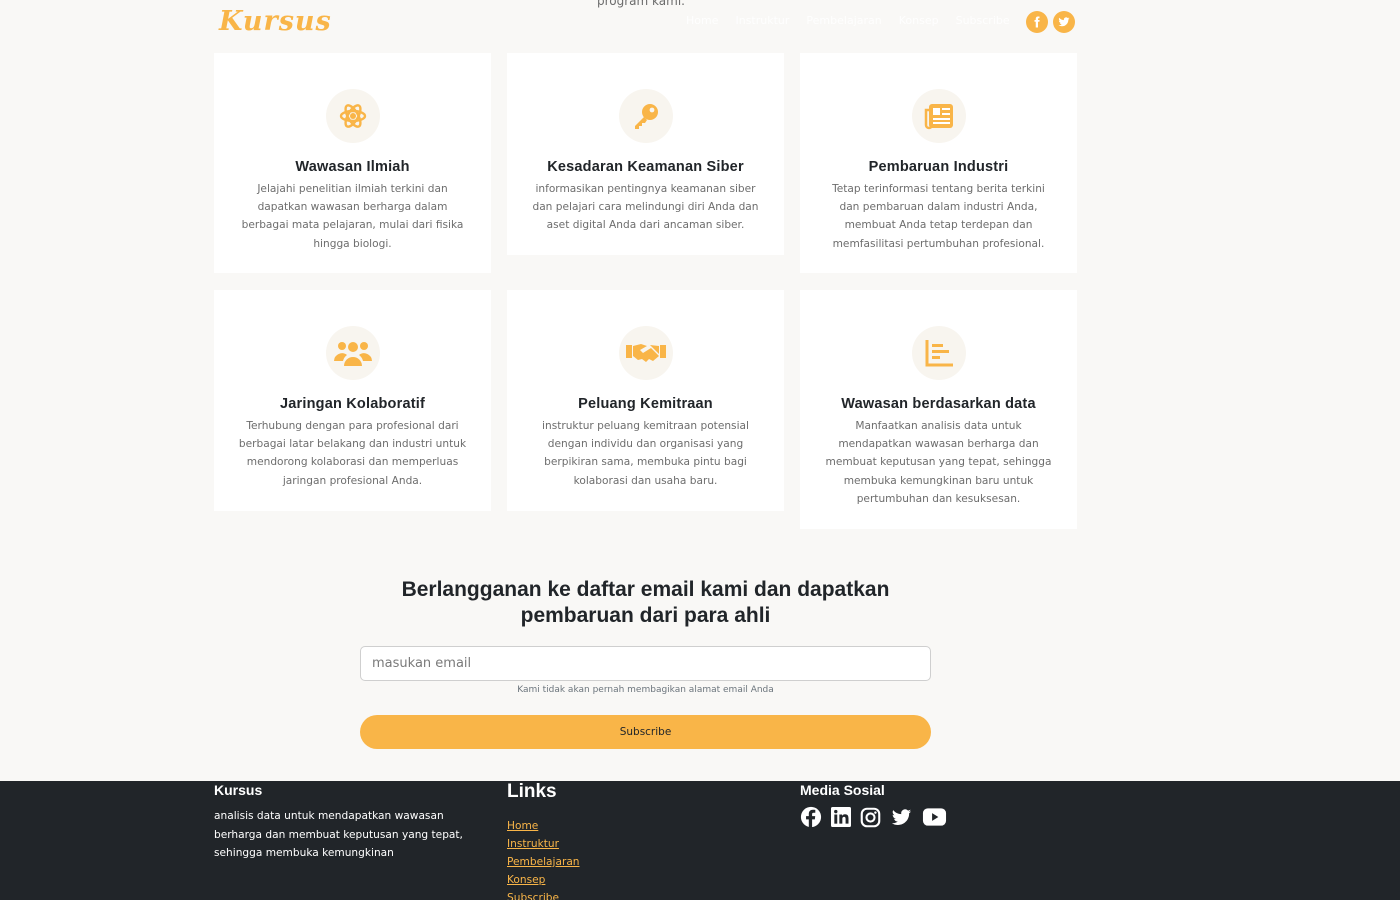 The height and width of the screenshot is (900, 1400). What do you see at coordinates (641, 4) in the screenshot?
I see `intro-text-tail: program kami.` at bounding box center [641, 4].